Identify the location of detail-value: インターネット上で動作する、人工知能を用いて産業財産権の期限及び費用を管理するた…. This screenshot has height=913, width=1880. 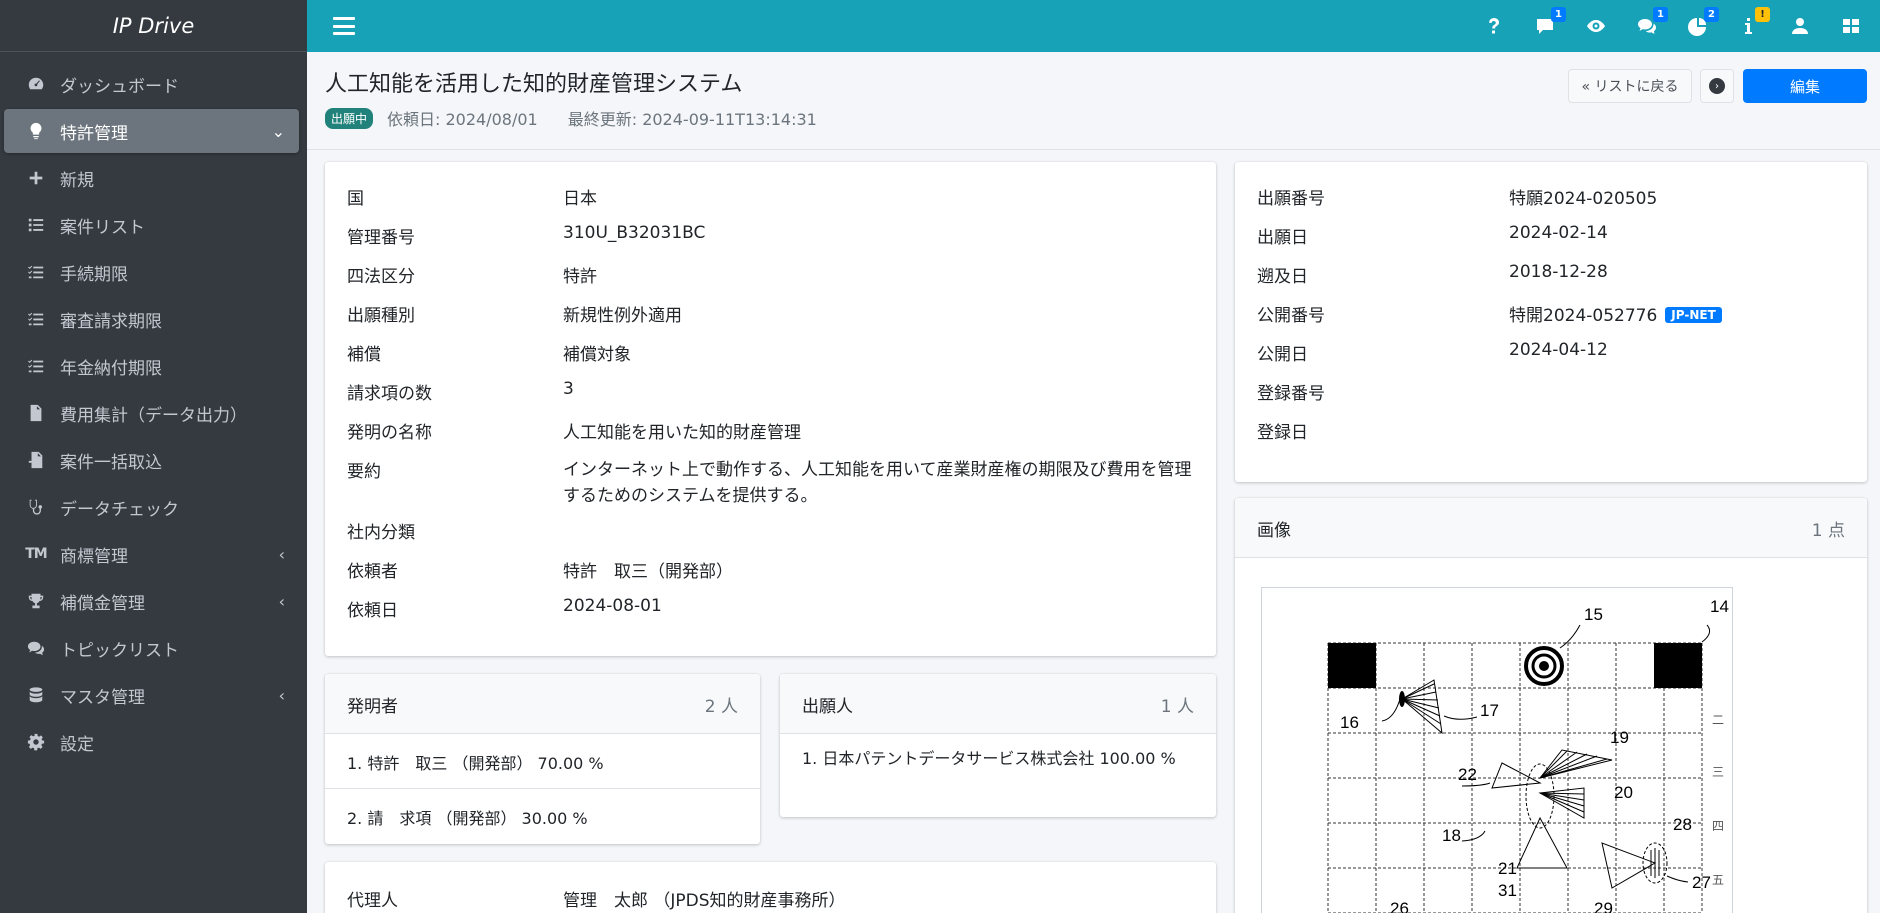
(877, 483).